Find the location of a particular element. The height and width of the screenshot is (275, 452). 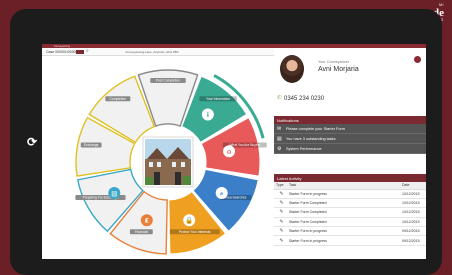

property-photo is located at coordinates (168, 162).